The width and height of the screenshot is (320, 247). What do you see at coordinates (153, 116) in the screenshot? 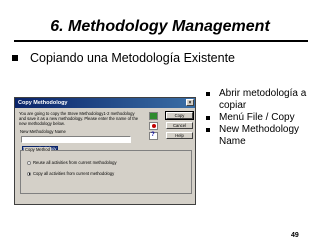
I see `copy-icon` at bounding box center [153, 116].